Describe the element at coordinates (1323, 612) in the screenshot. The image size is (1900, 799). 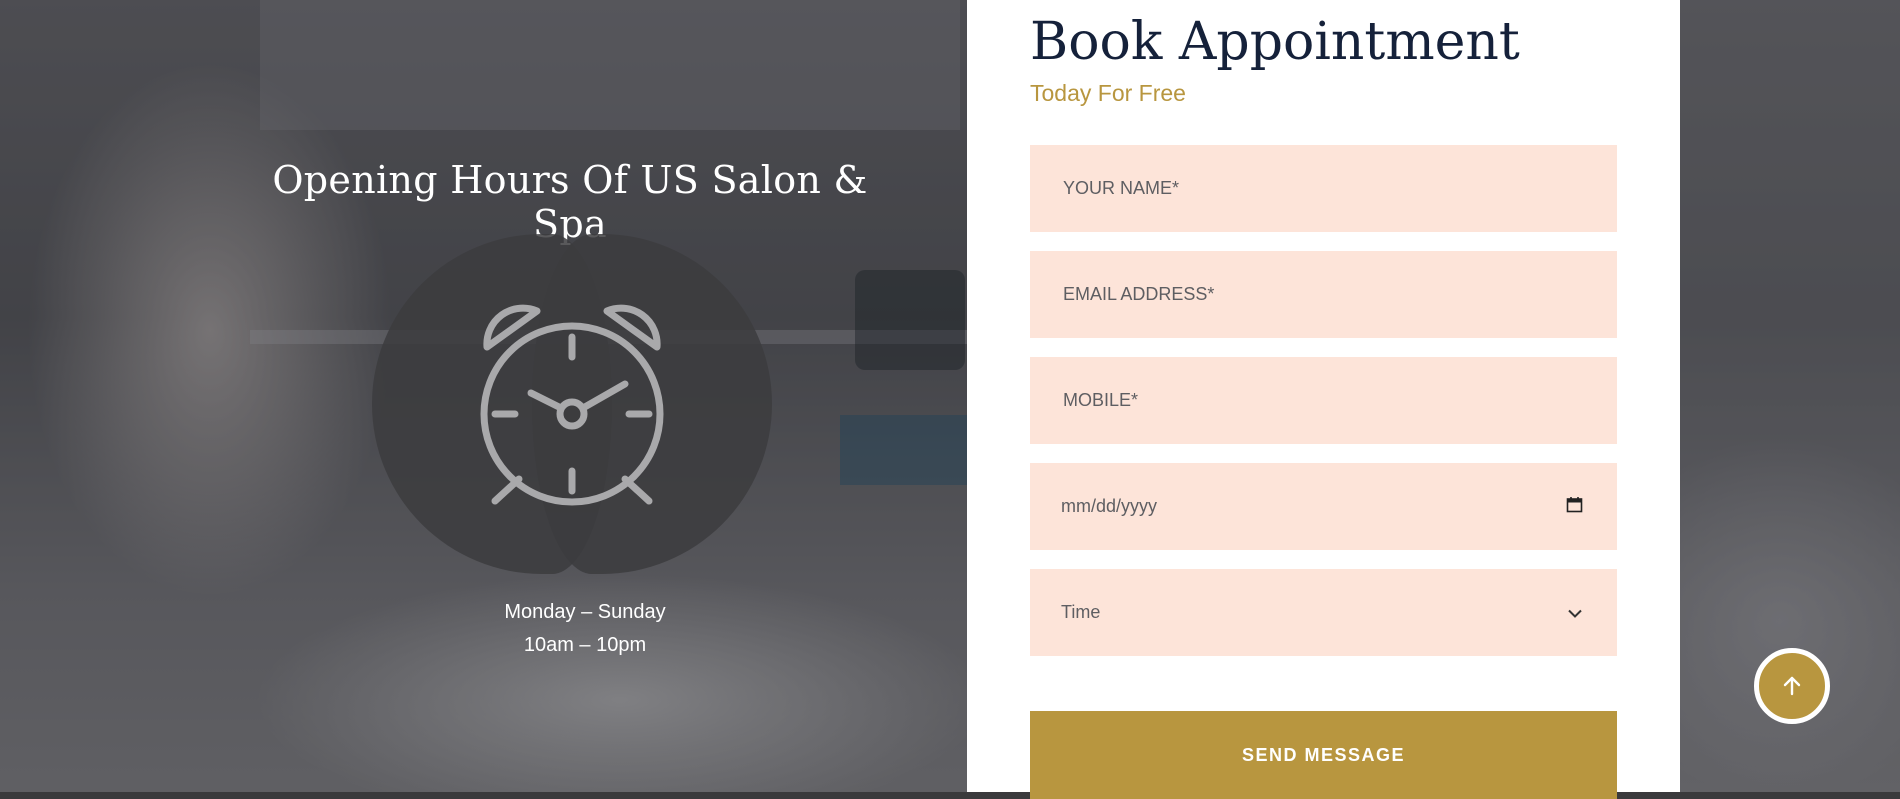
I see `time-select: Time` at that location.